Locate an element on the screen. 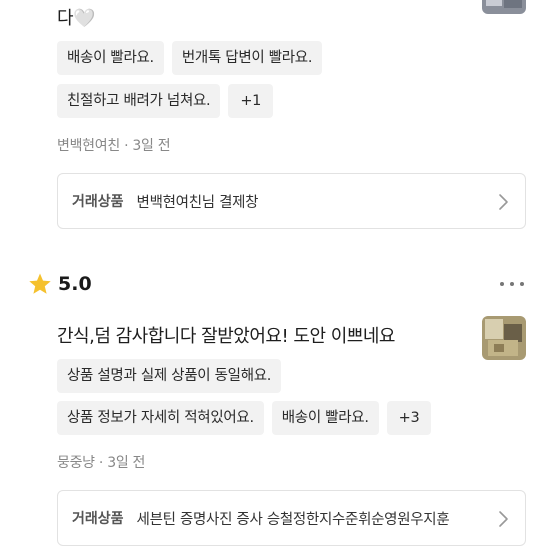 This screenshot has width=555, height=555. product-title: 변백현여친님 결제창 is located at coordinates (197, 202).